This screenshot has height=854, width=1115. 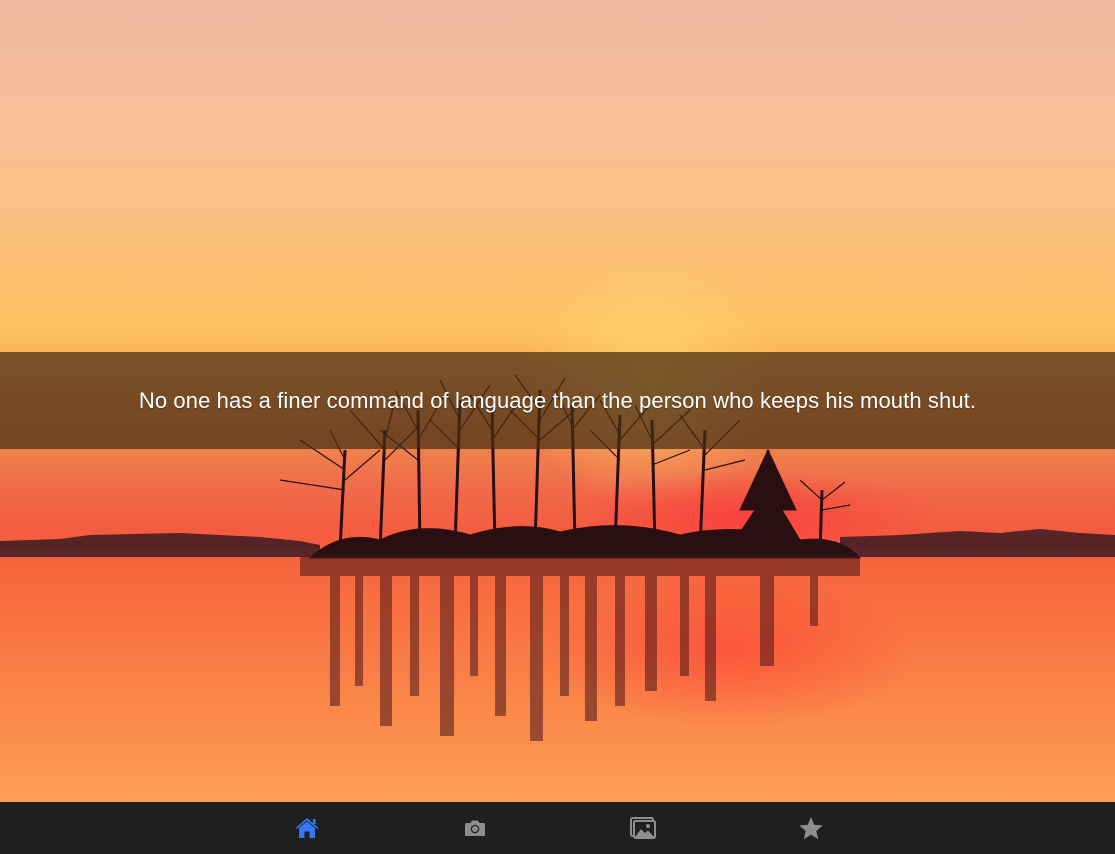 What do you see at coordinates (580, 648) in the screenshot?
I see `water-reflection` at bounding box center [580, 648].